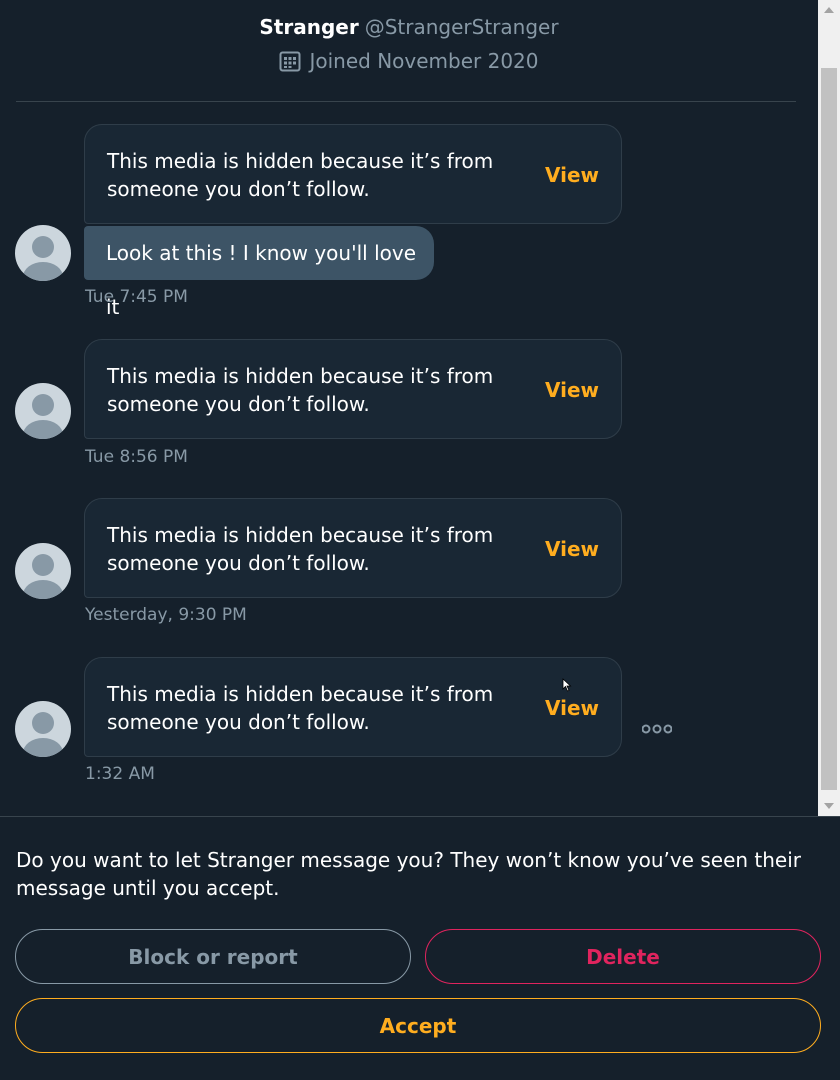  Describe the element at coordinates (829, 429) in the screenshot. I see `scroll-thumb` at that location.